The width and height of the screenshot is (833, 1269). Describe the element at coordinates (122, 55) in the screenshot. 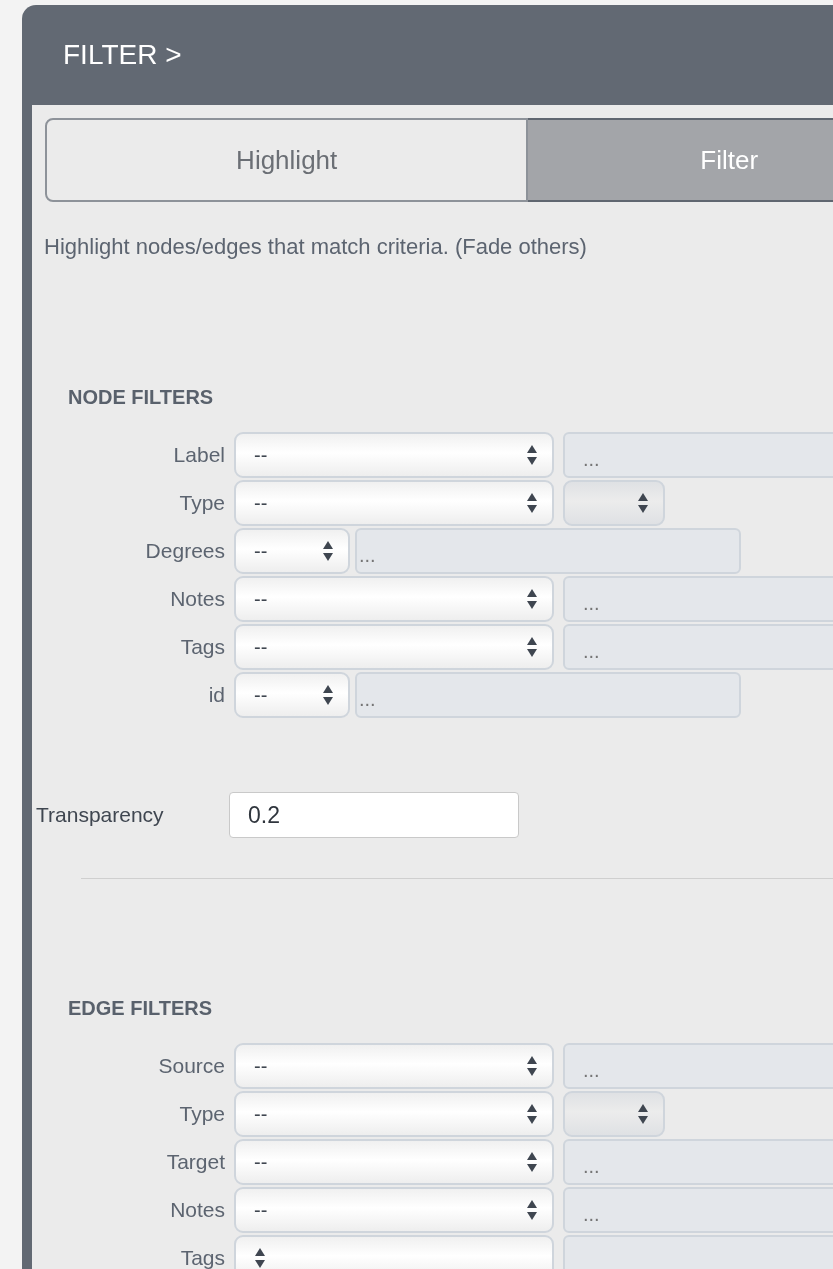

I see `panel-title: FILTER >` at that location.